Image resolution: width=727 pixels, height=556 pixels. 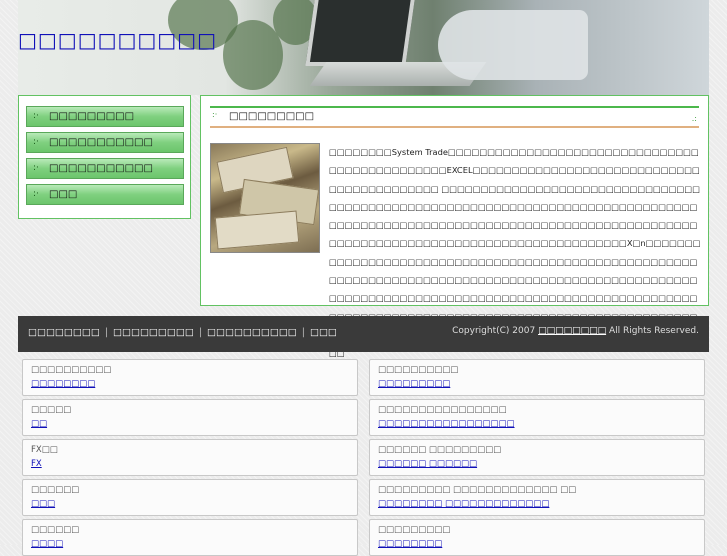 I want to click on link-box-title: □□□□□□ □□□□□□□□□, so click(x=440, y=450).